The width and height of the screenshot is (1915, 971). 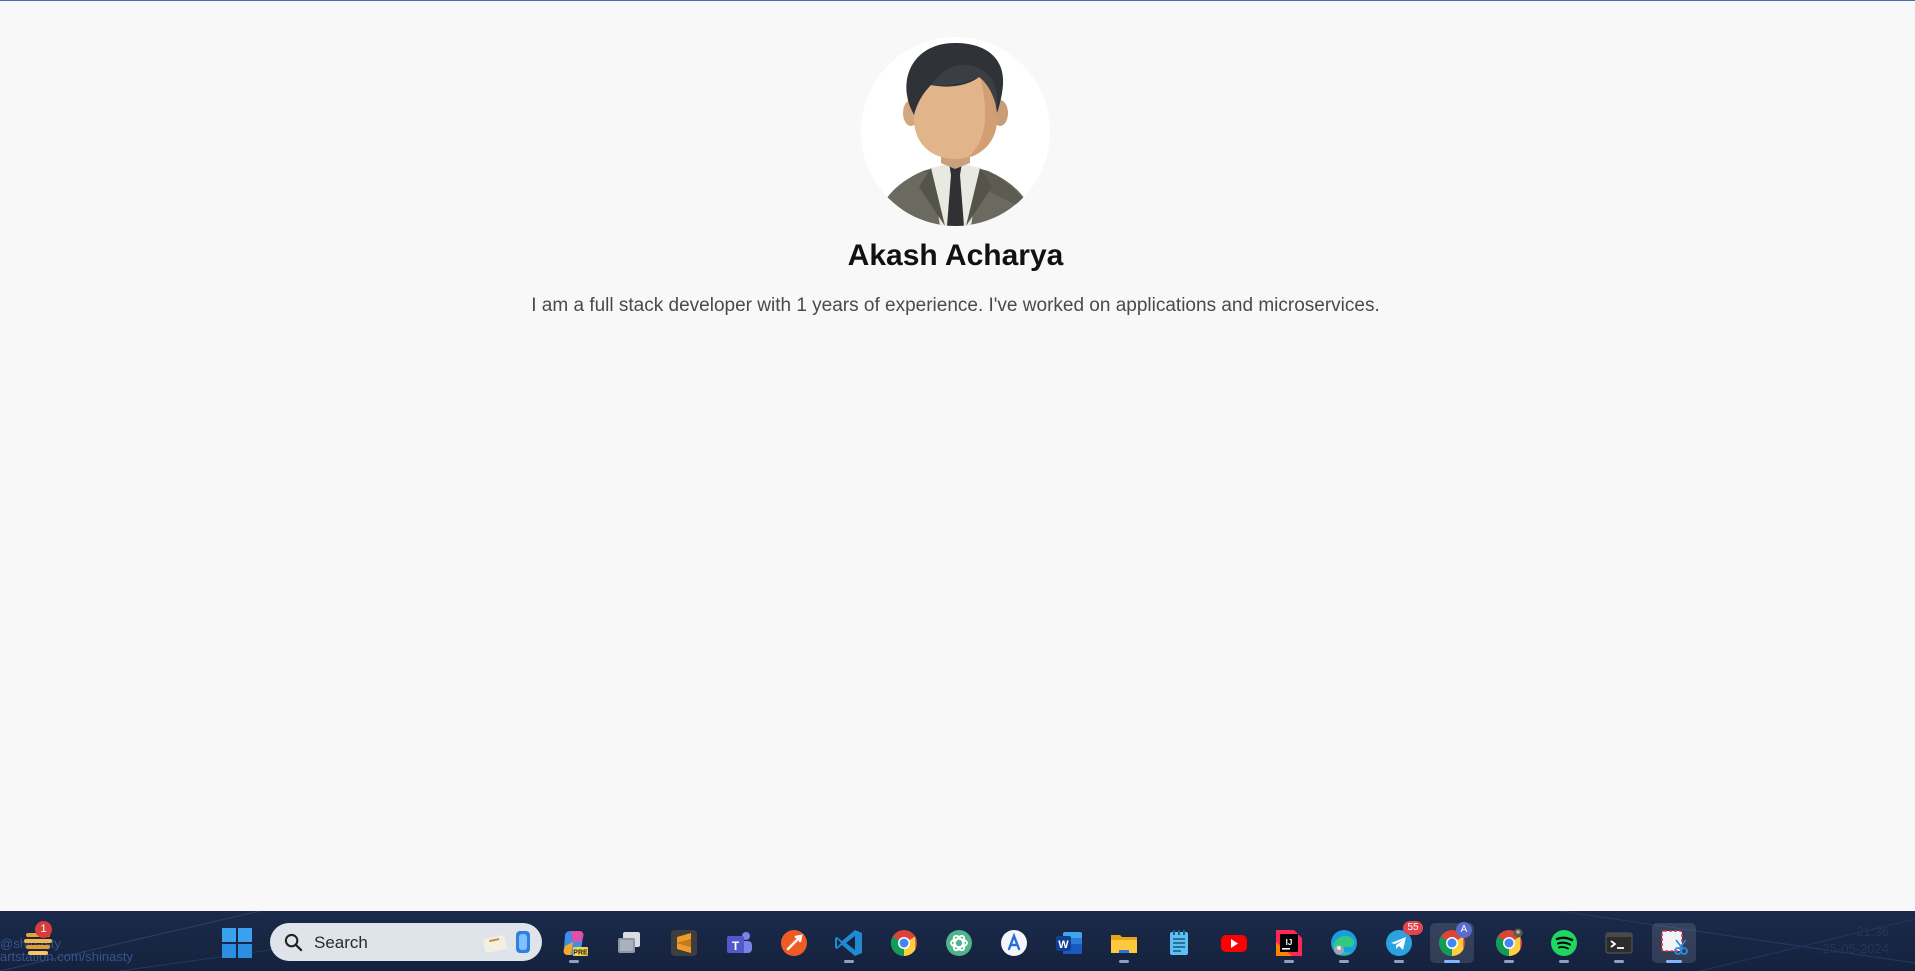 I want to click on taskbar-app-intellij: IJ, so click(x=1289, y=943).